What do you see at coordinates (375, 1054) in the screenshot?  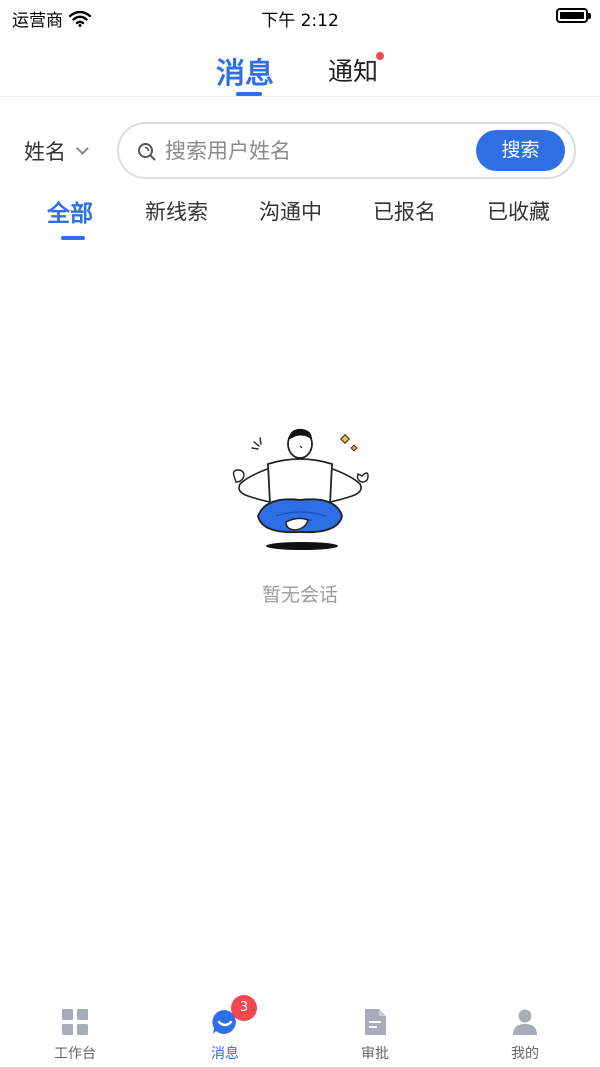 I see `nav-label-approval: 审批` at bounding box center [375, 1054].